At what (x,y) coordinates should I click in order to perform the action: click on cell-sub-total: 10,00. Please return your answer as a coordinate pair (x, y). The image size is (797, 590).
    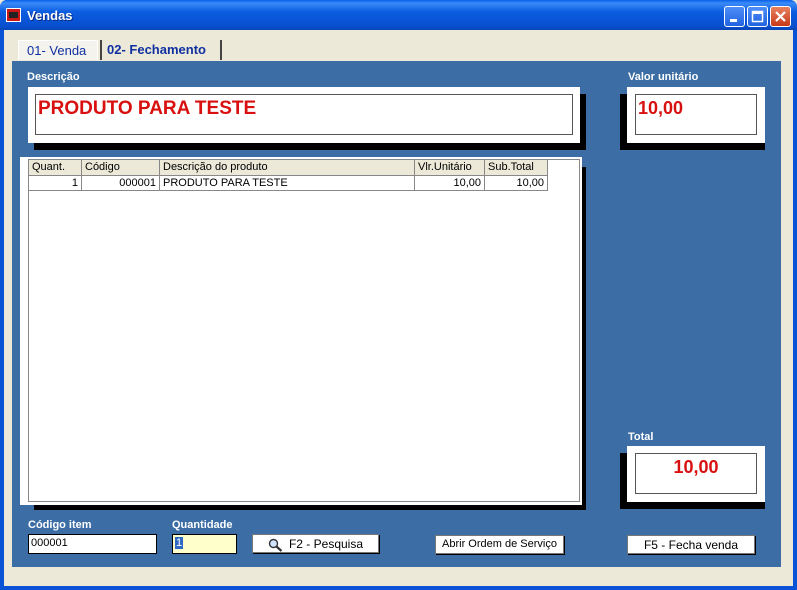
    Looking at the image, I should click on (516, 183).